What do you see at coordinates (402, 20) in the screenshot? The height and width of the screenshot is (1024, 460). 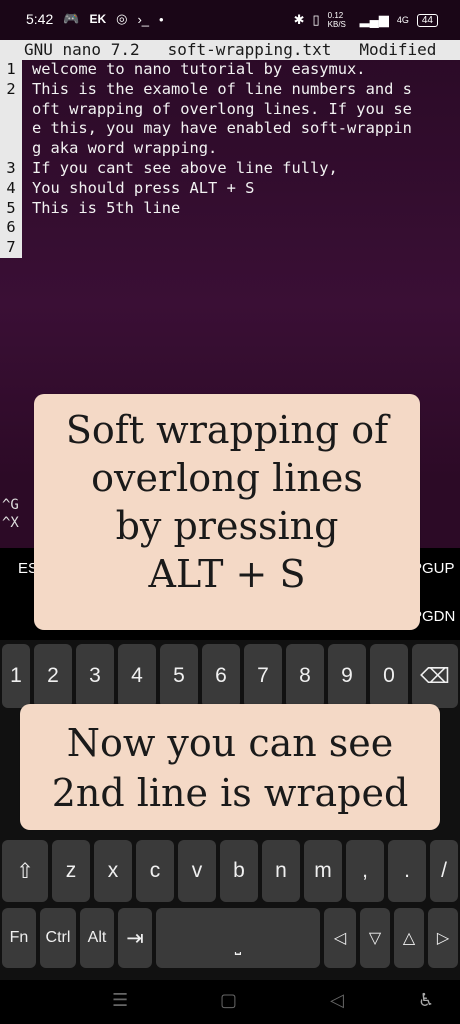 I see `net-type: 4G` at bounding box center [402, 20].